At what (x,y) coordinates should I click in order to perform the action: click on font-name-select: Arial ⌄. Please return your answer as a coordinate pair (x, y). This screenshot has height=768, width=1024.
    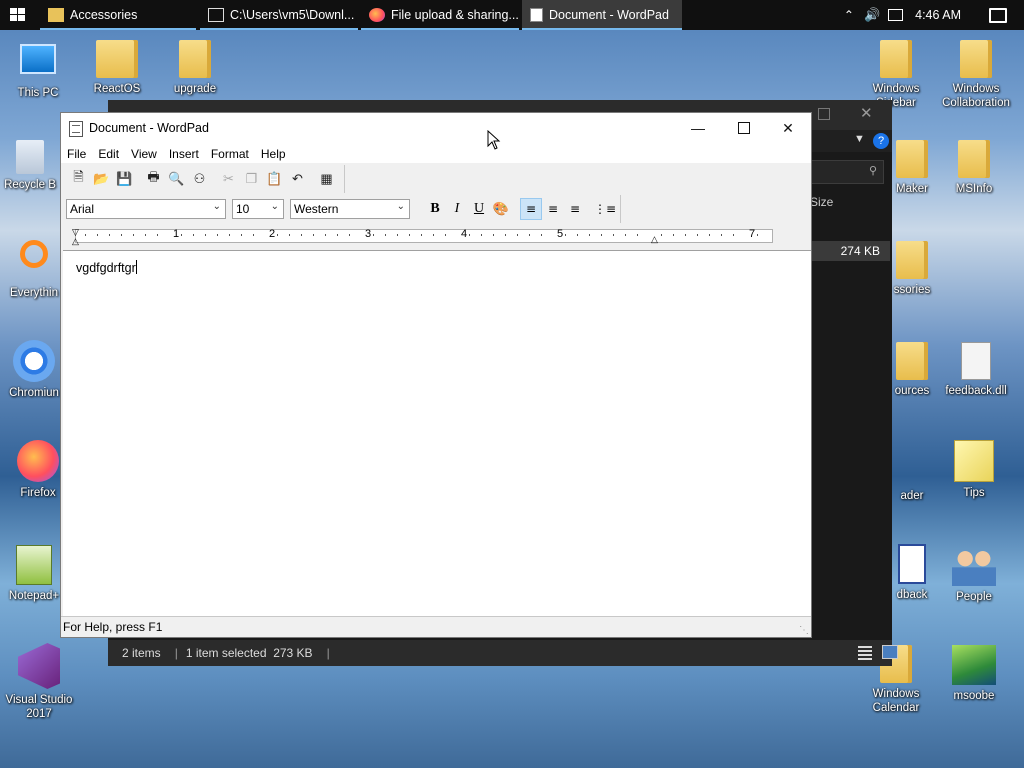
    Looking at the image, I should click on (146, 209).